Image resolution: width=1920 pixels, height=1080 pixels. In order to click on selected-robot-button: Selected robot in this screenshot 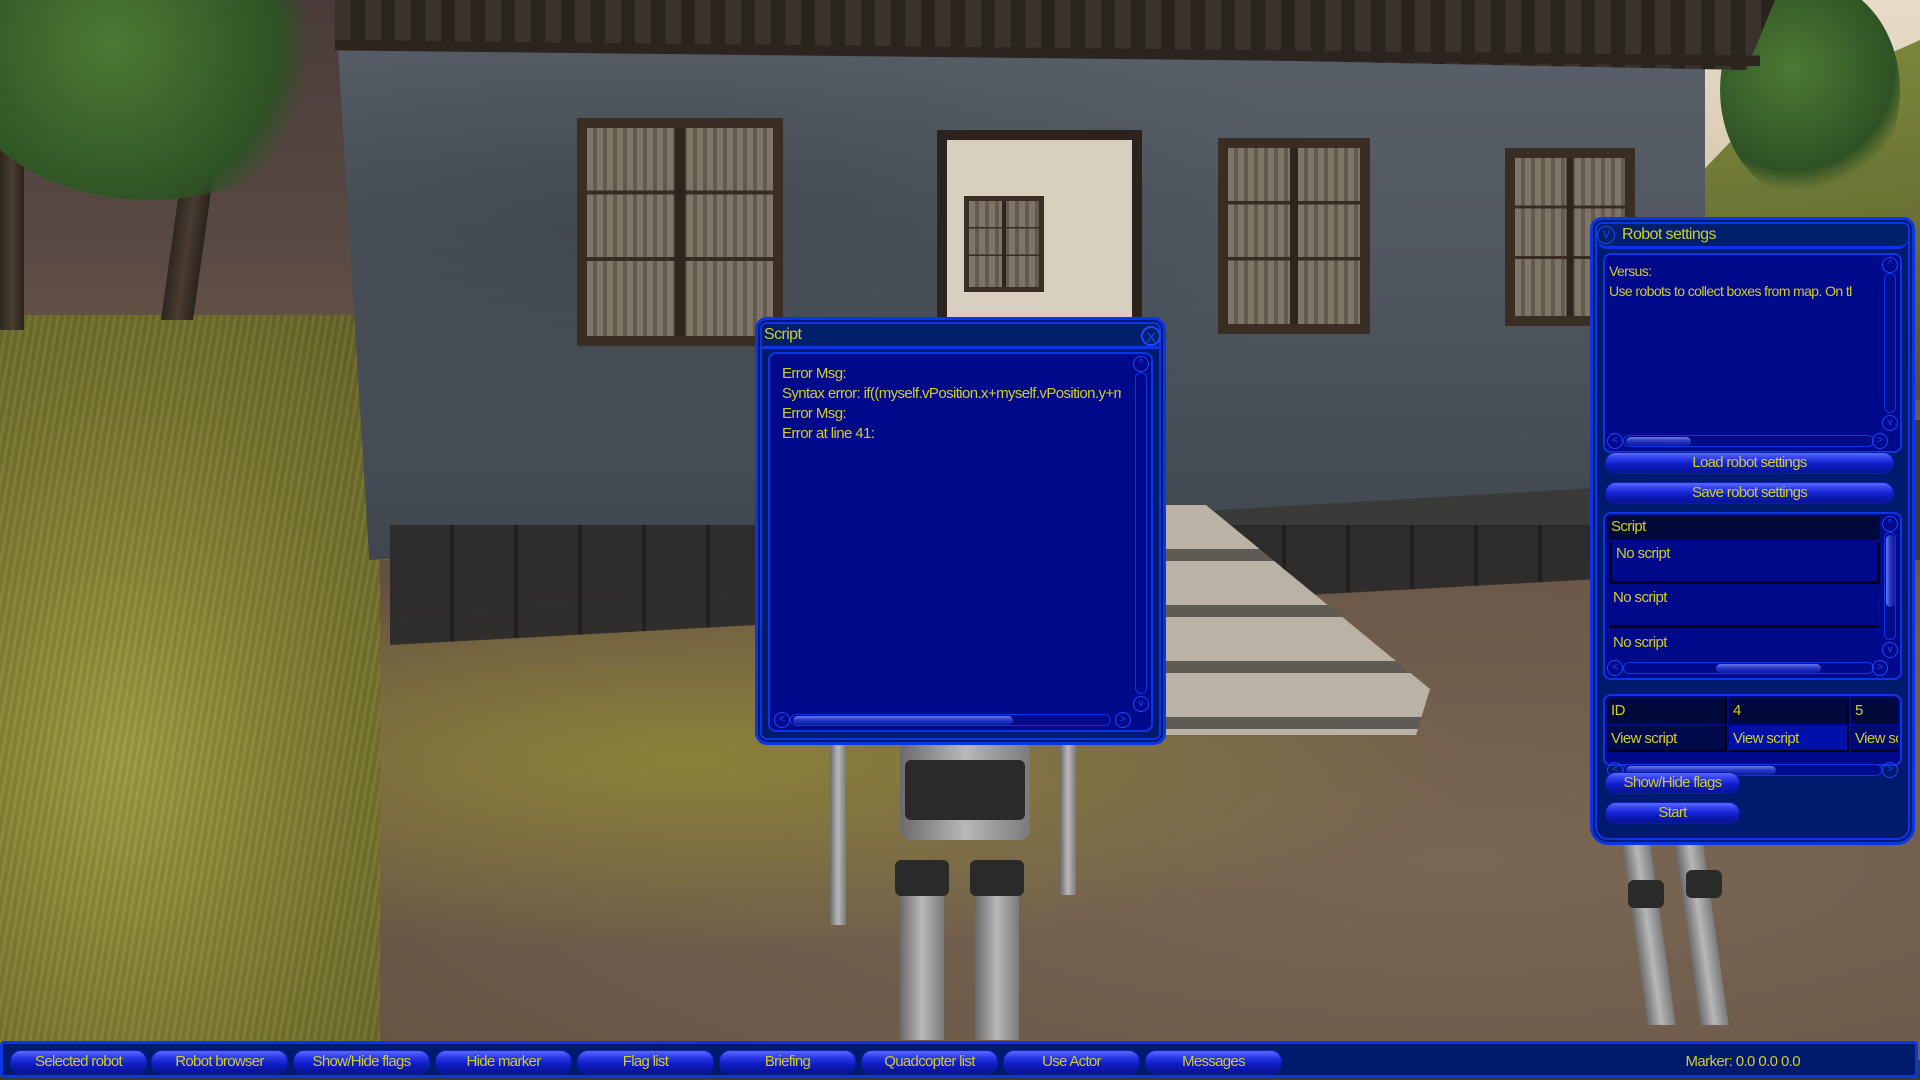, I will do `click(78, 1062)`.